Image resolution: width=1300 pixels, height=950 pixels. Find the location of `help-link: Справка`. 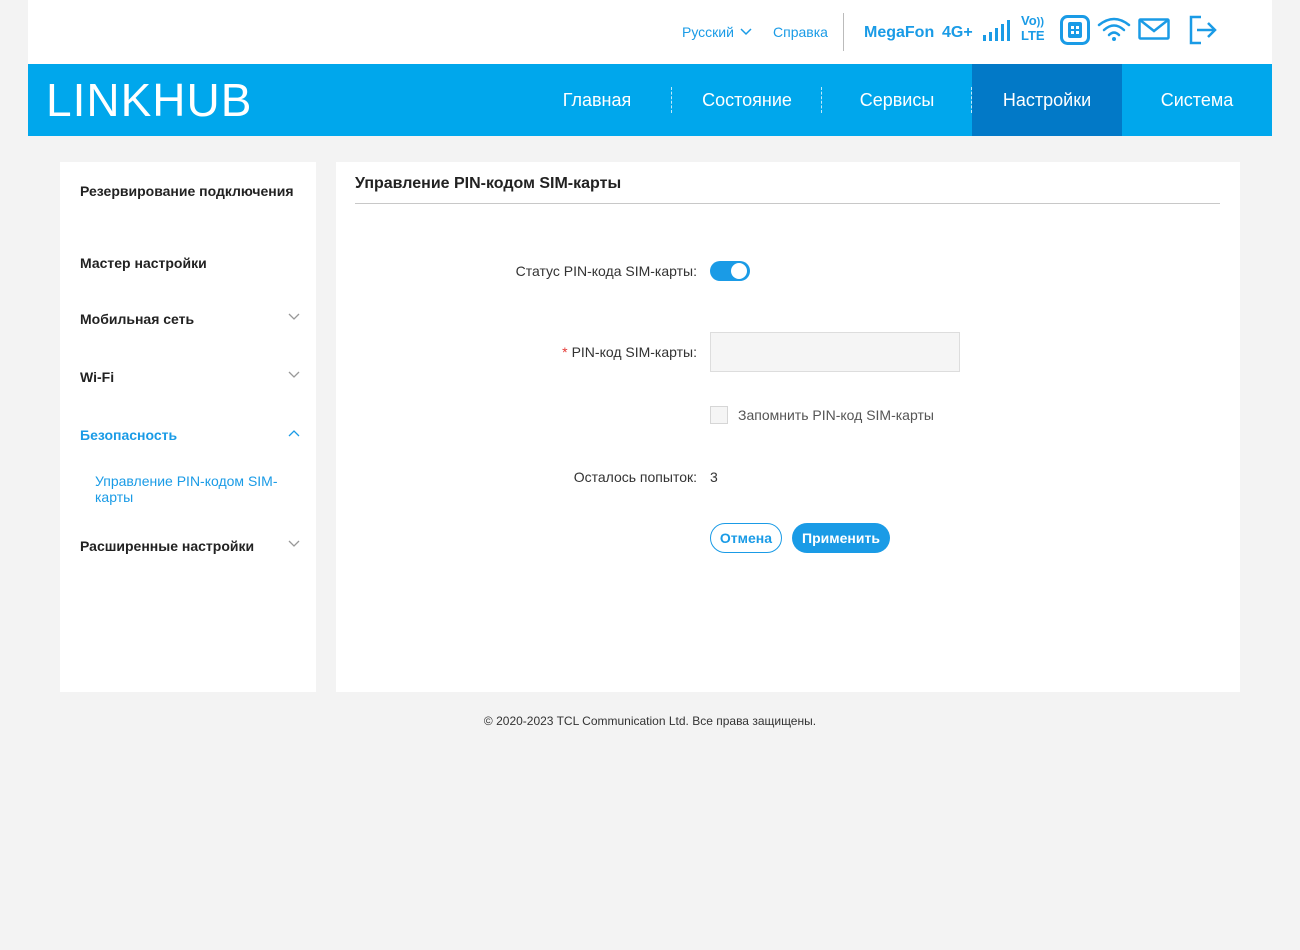

help-link: Справка is located at coordinates (800, 32).